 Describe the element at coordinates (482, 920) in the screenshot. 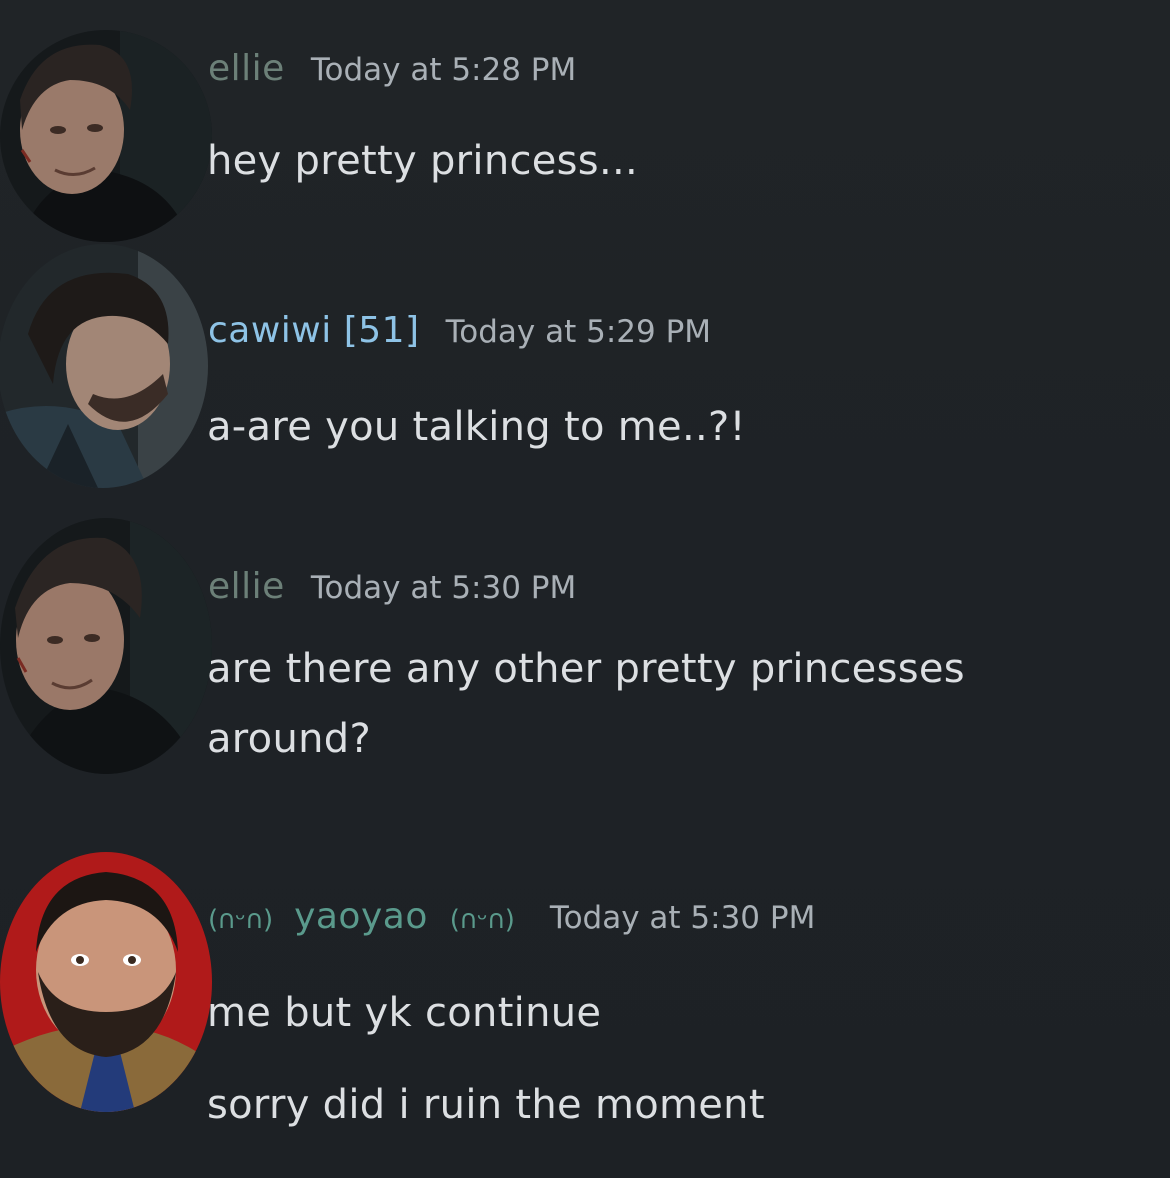

I see `username-suffix: (∩ᵕ∩)` at that location.